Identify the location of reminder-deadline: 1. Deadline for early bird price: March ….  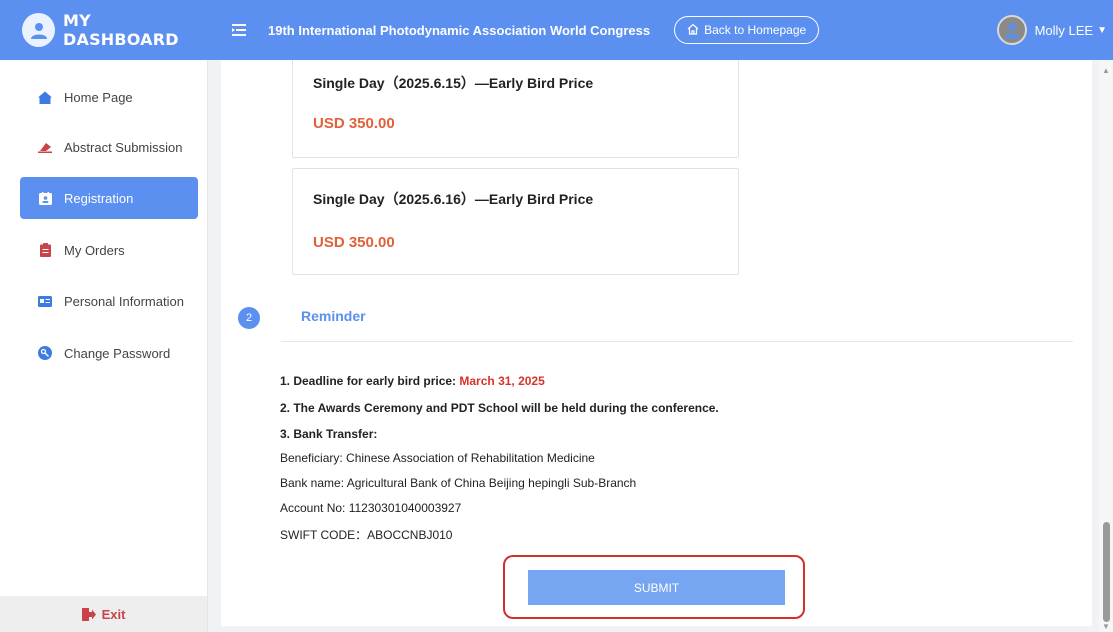
(412, 381).